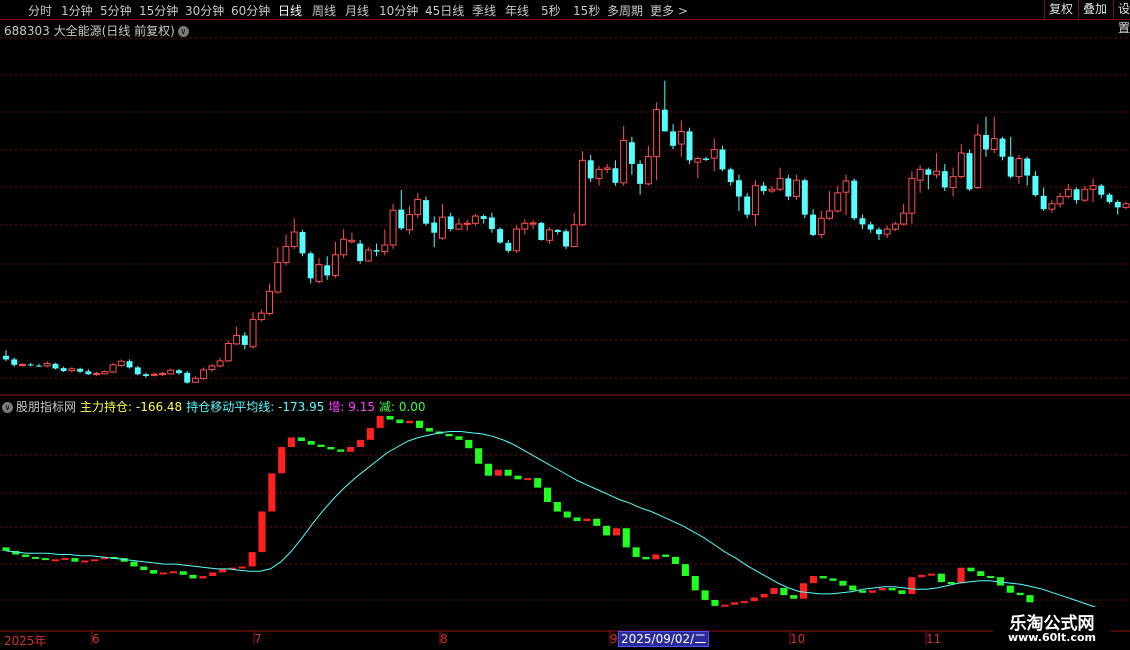  Describe the element at coordinates (46, 407) in the screenshot. I see `indicator-name: 股朋指标网` at that location.